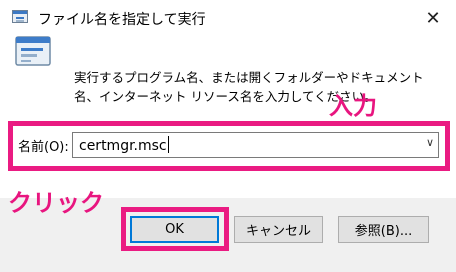 The width and height of the screenshot is (456, 272). What do you see at coordinates (255, 145) in the screenshot?
I see `program-name-combobox: certmgr.msc ∨` at bounding box center [255, 145].